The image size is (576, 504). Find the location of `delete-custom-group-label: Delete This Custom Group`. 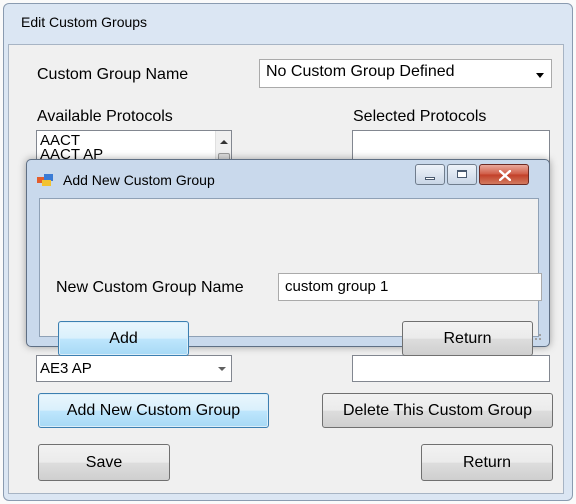

delete-custom-group-label: Delete This Custom Group is located at coordinates (437, 410).